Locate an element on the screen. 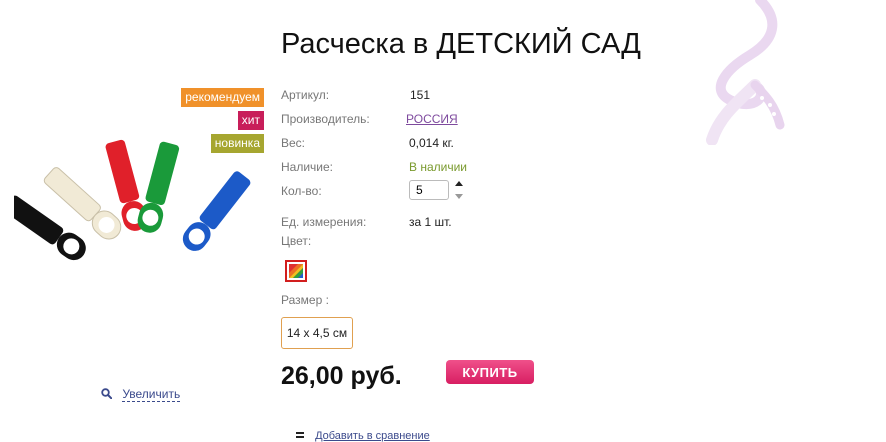  article-label: Артикул: is located at coordinates (305, 95).